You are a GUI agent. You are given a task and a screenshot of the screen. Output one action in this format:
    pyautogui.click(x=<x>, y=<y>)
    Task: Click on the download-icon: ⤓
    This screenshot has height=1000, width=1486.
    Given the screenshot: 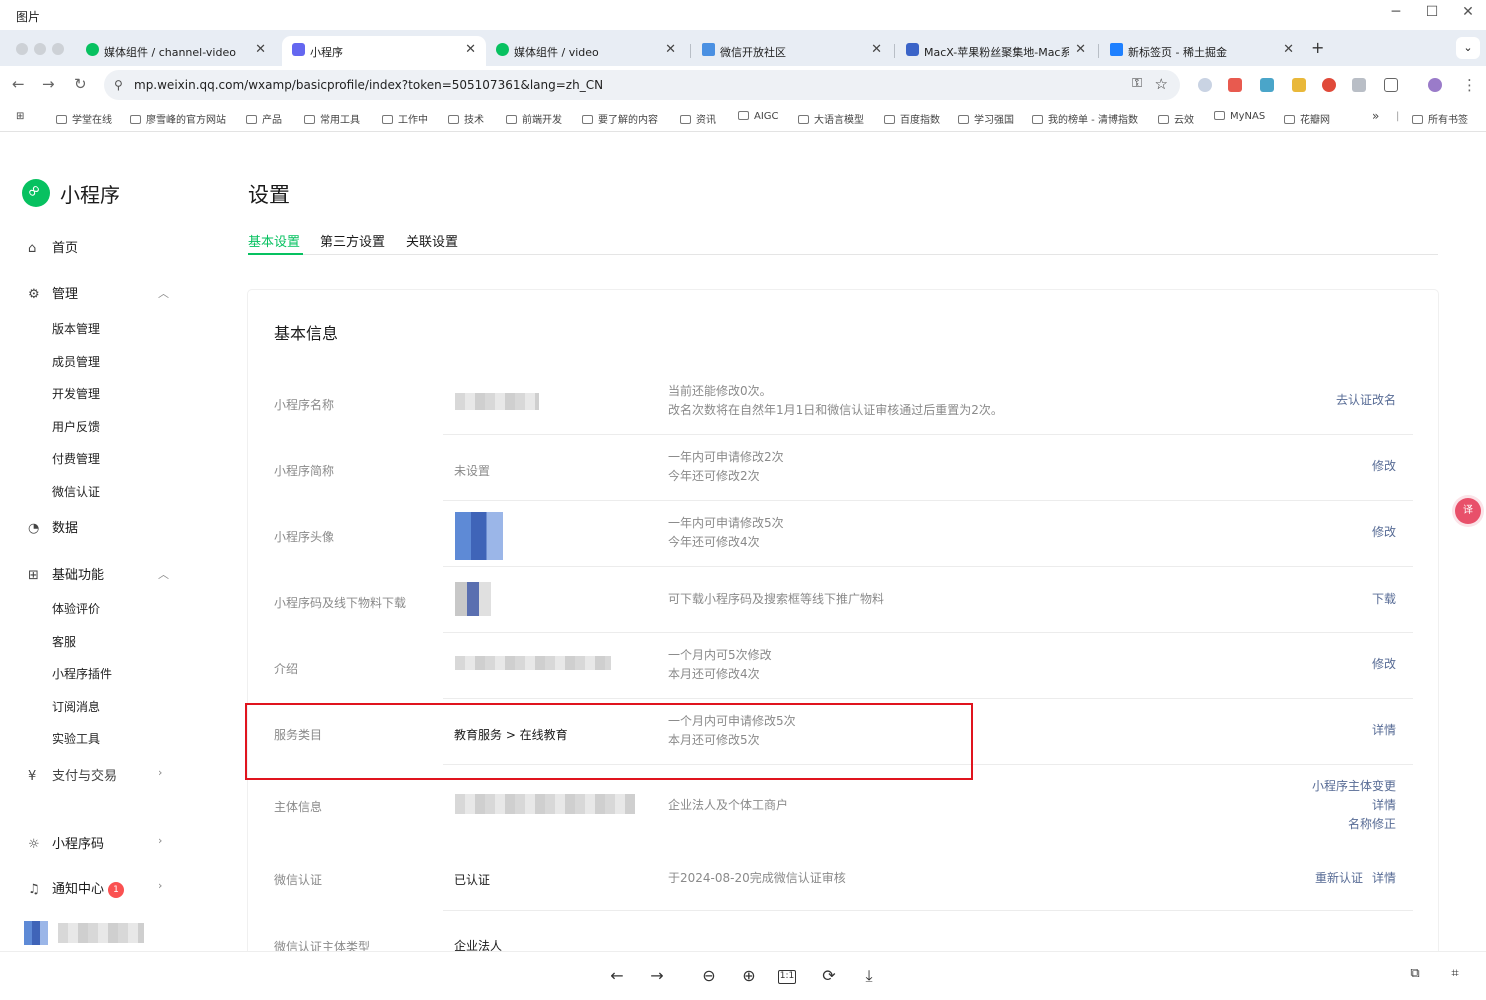 What is the action you would take?
    pyautogui.click(x=869, y=976)
    